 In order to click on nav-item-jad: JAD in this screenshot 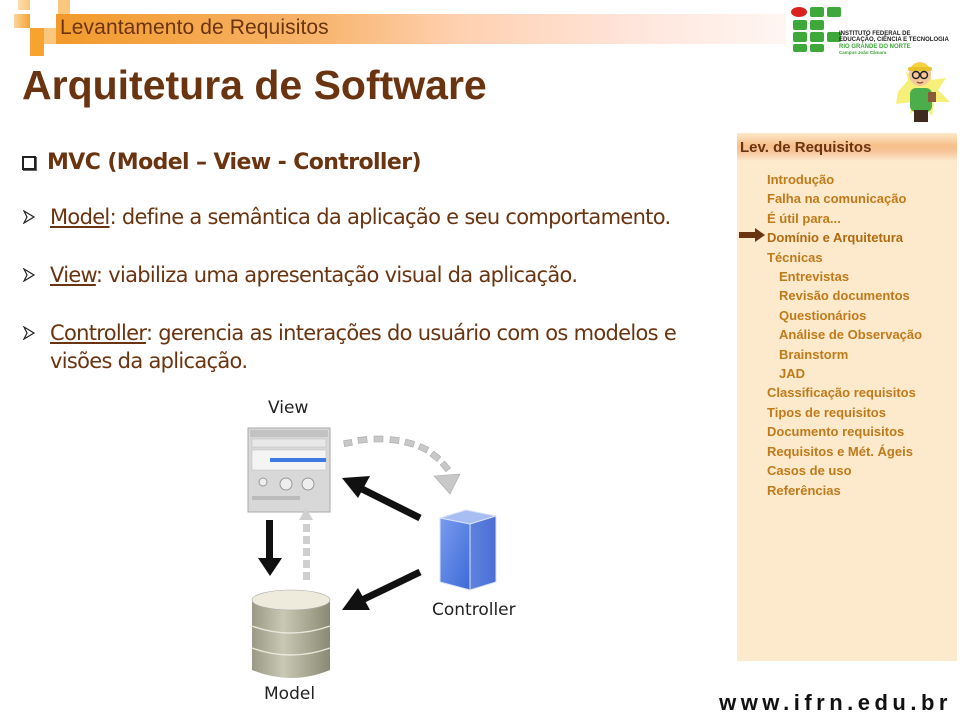, I will do `click(844, 373)`.